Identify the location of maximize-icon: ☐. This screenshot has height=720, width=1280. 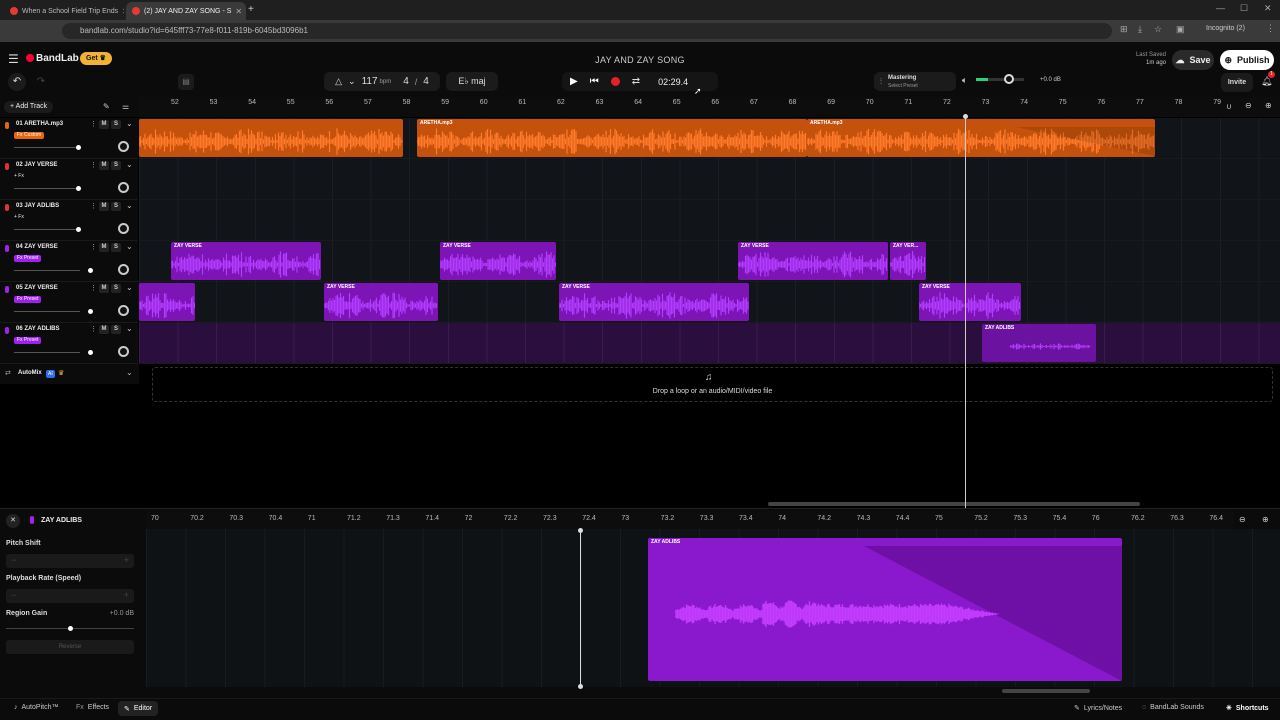
(1244, 8).